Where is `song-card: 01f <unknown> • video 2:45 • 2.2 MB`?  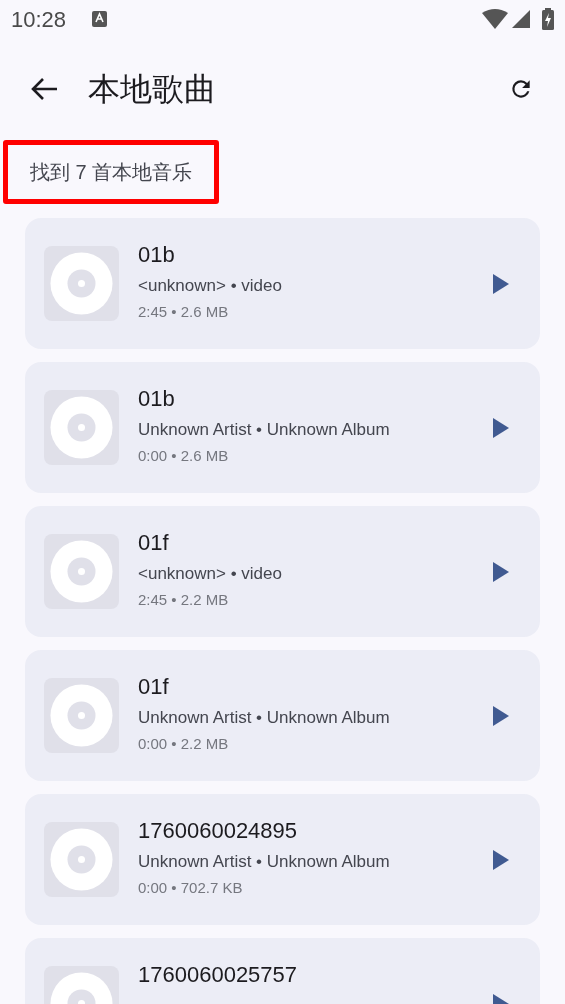
song-card: 01f <unknown> • video 2:45 • 2.2 MB is located at coordinates (282, 571).